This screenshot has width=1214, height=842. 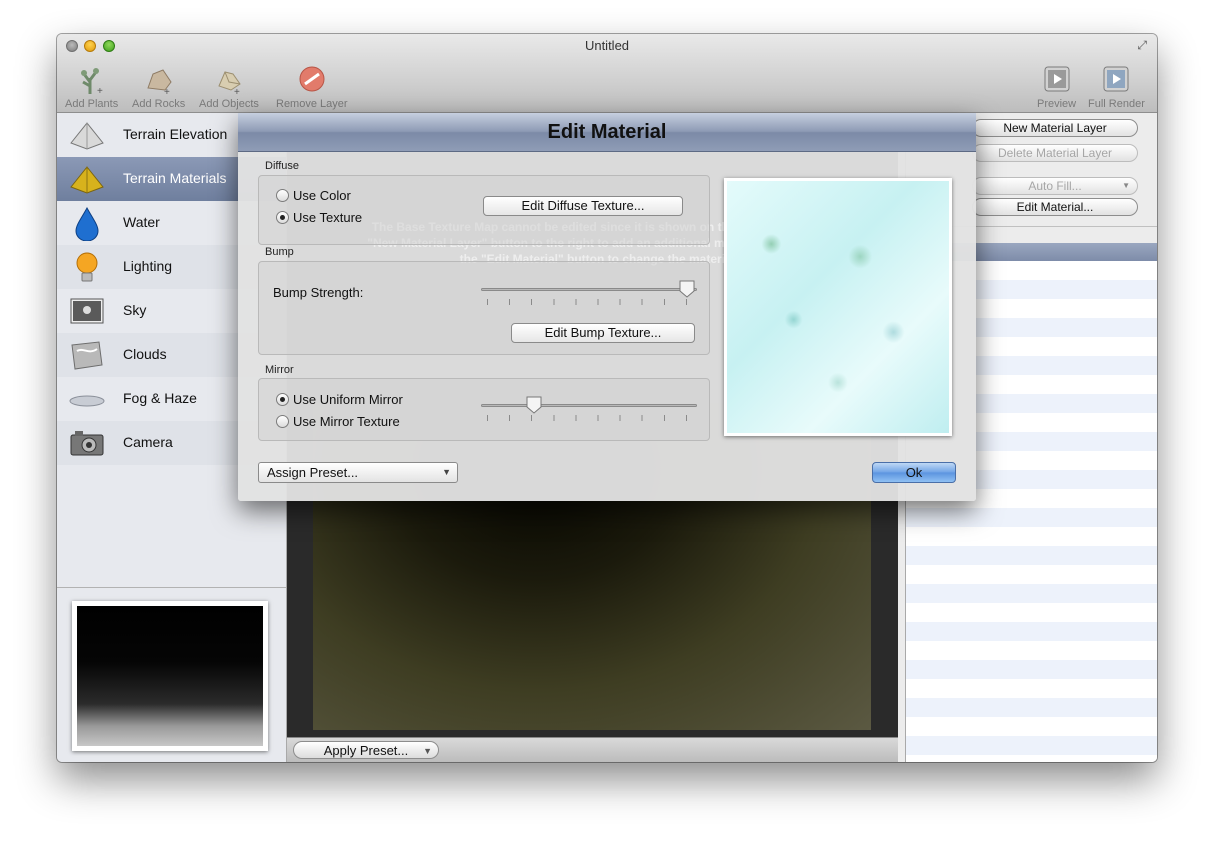 I want to click on use-mirror-texture-label: Use Mirror Texture, so click(x=346, y=421).